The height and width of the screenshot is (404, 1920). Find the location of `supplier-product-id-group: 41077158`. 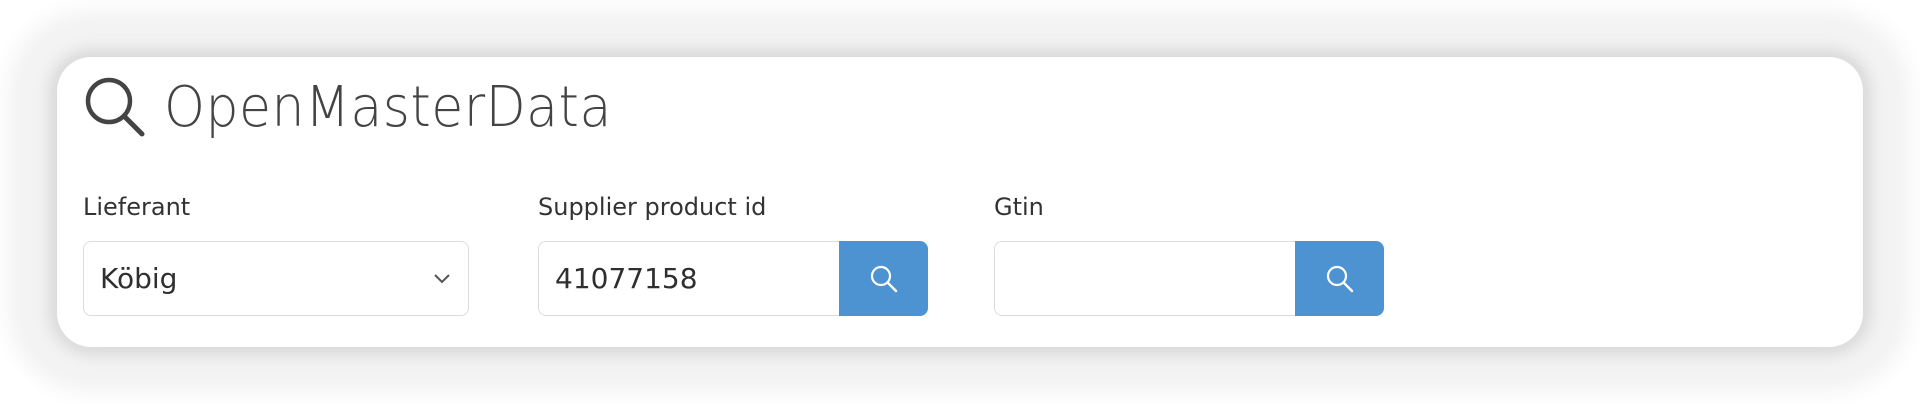

supplier-product-id-group: 41077158 is located at coordinates (733, 278).